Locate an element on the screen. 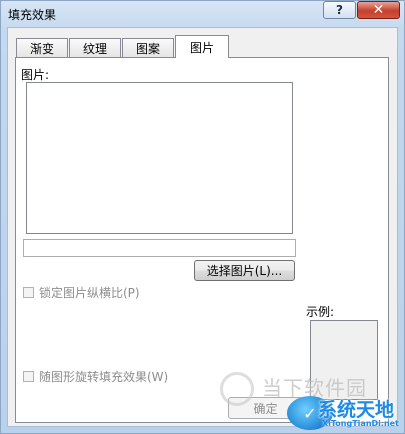  close-button: ✕ is located at coordinates (378, 10).